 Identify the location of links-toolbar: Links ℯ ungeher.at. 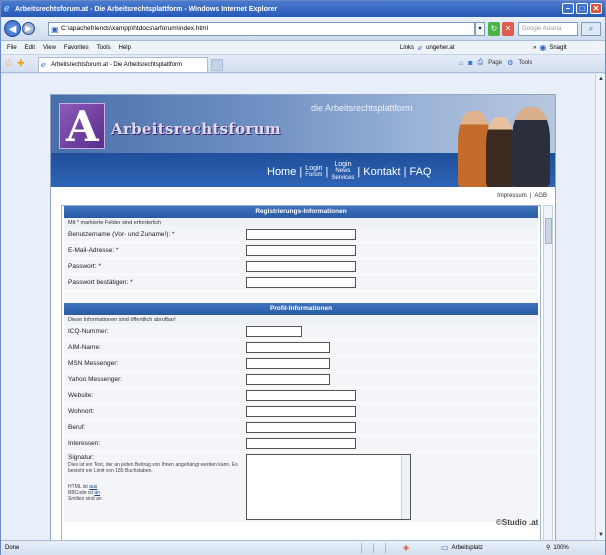
(427, 48).